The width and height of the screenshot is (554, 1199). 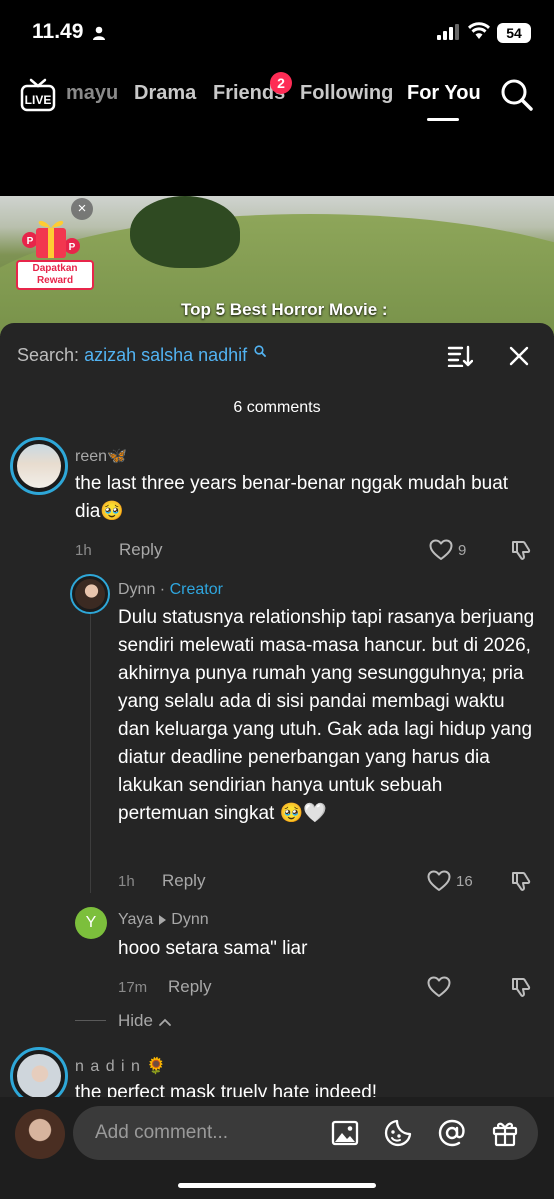 I want to click on mention-icon, so click(x=452, y=1133).